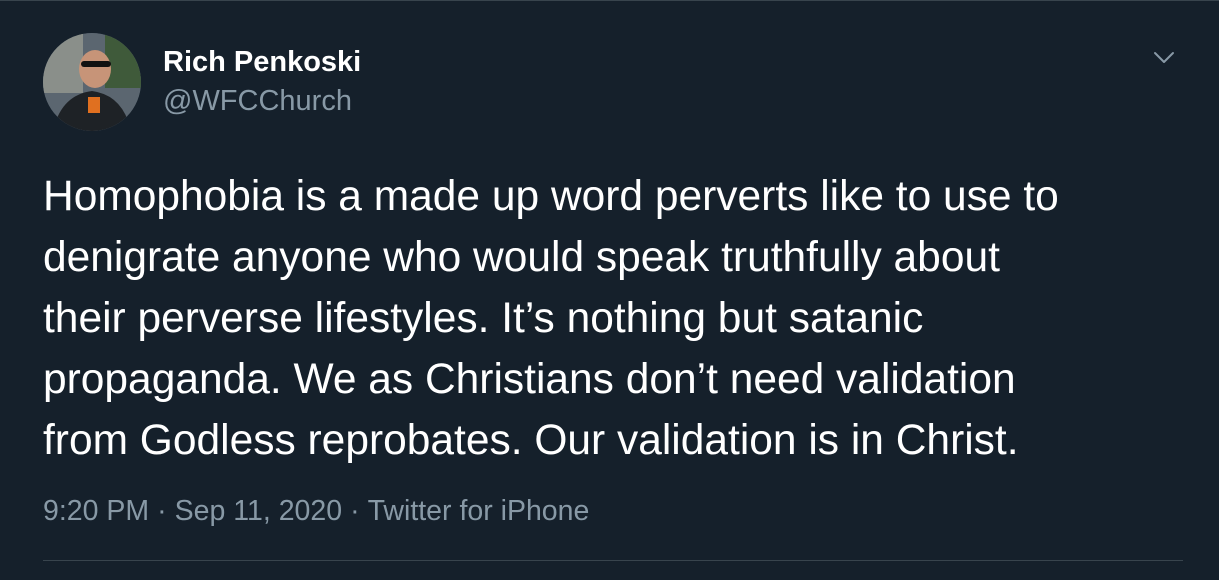  I want to click on tweet-source: Twitter for iPhone, so click(479, 511).